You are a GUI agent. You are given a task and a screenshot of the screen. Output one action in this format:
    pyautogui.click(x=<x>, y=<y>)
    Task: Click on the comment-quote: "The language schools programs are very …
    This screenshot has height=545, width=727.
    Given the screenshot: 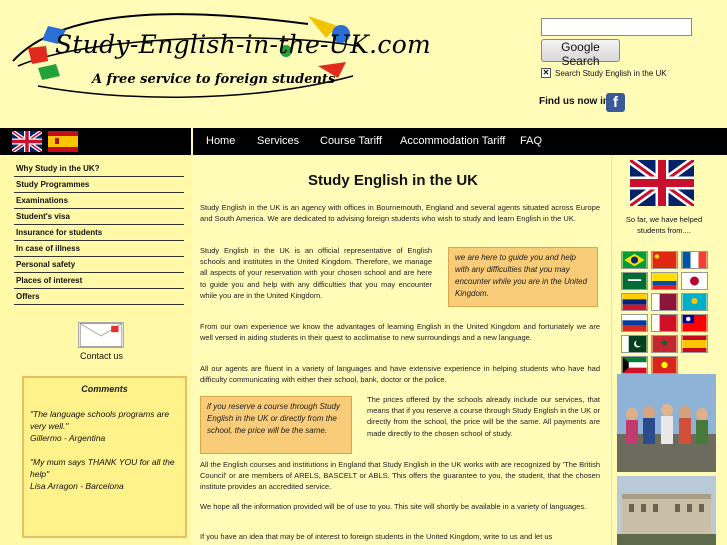 What is the action you would take?
    pyautogui.click(x=100, y=420)
    